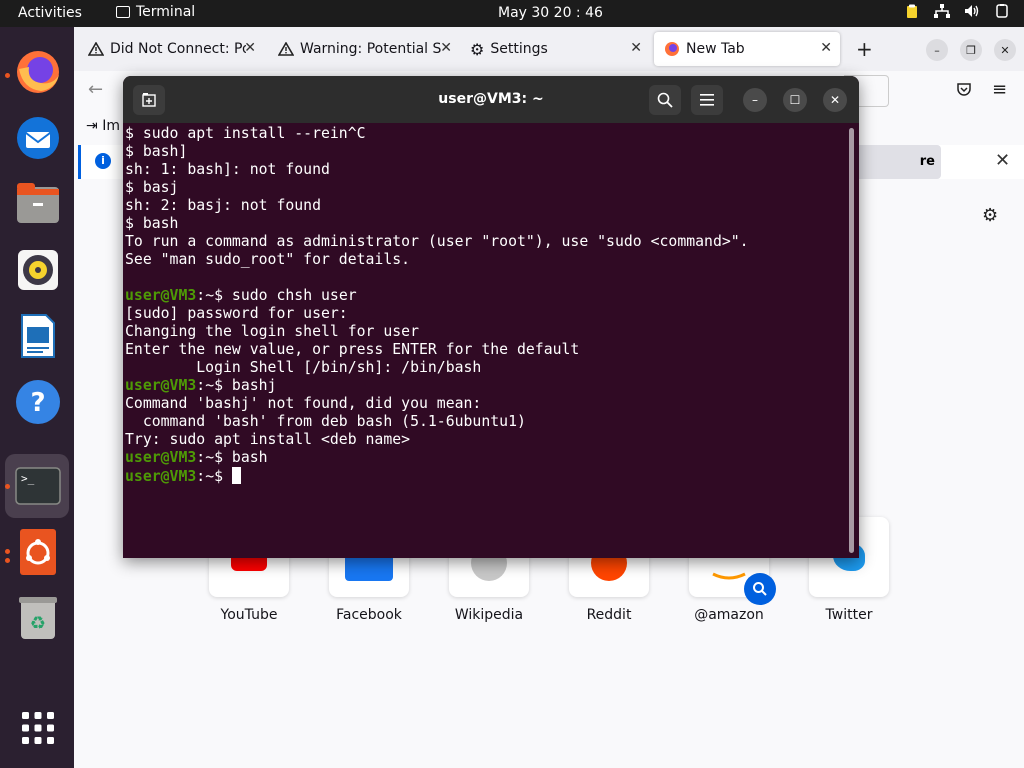  I want to click on shortcut-label: Twitter, so click(849, 615).